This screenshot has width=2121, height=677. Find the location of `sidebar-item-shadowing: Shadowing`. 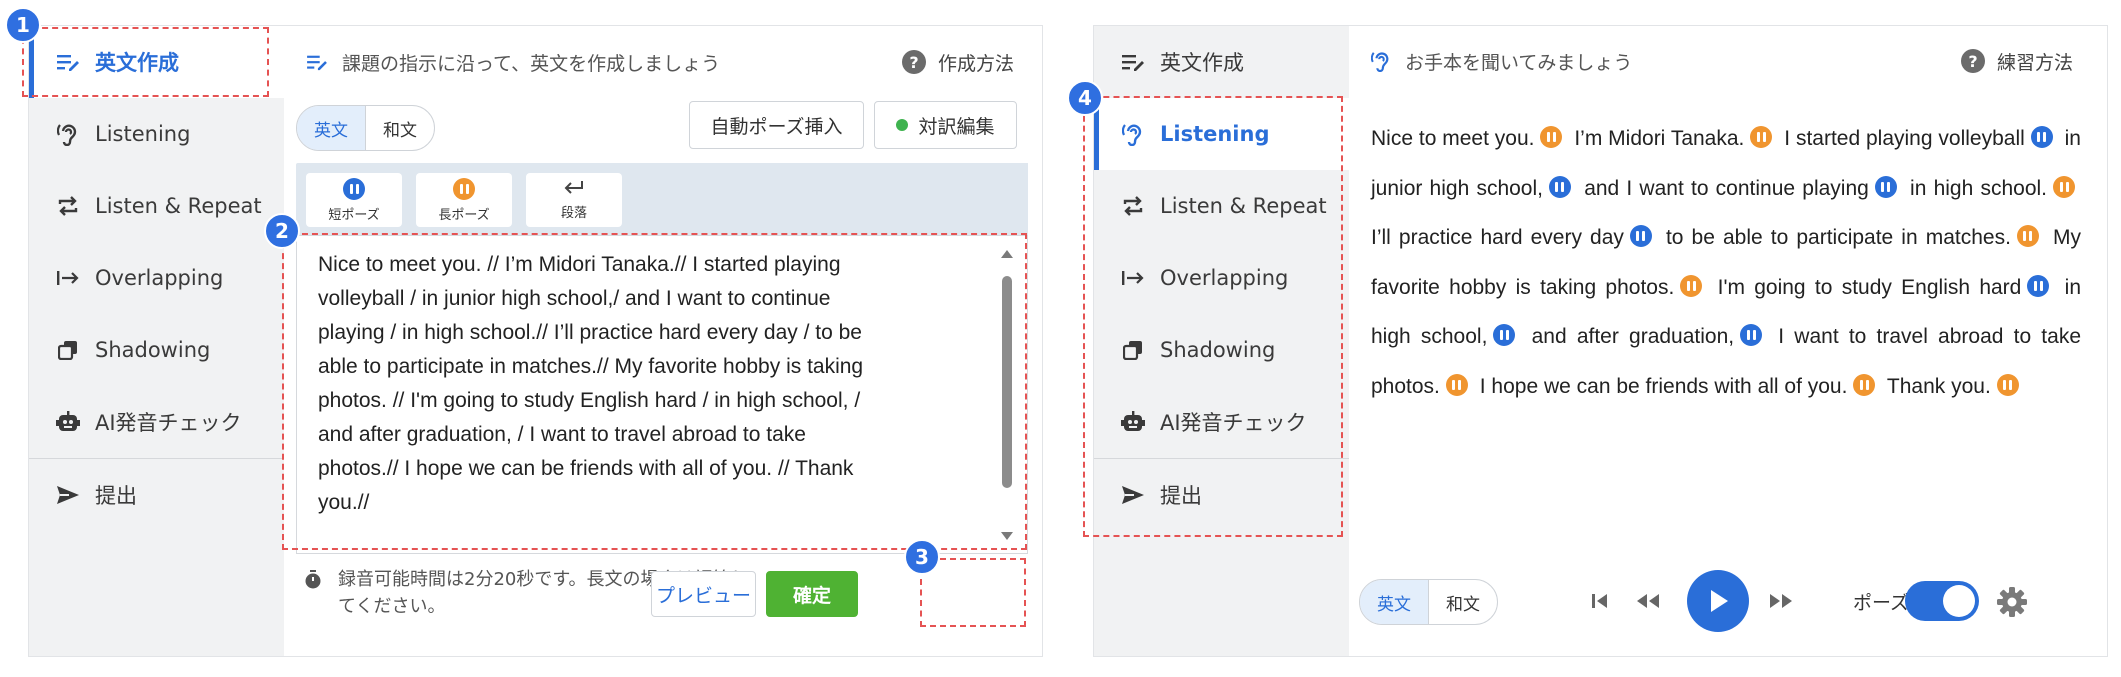

sidebar-item-shadowing: Shadowing is located at coordinates (156, 350).